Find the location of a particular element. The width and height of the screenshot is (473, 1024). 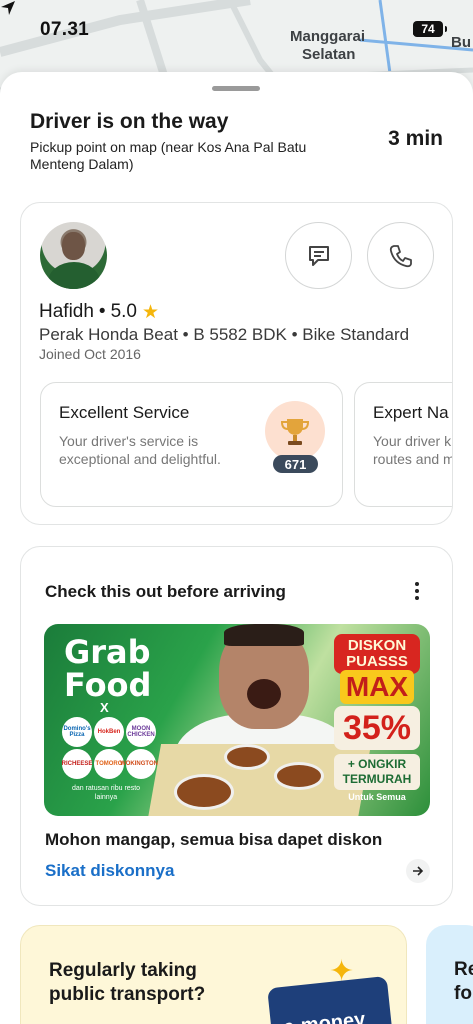

trip-status-title: Driver is on the way is located at coordinates (129, 121).